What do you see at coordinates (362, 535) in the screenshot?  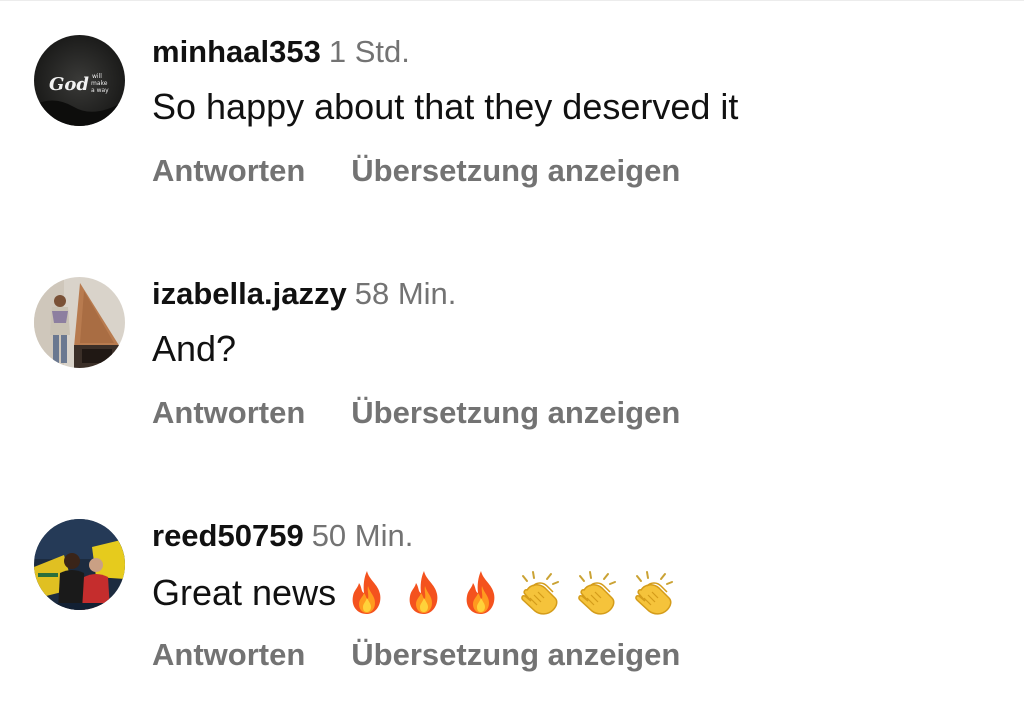 I see `timestamp: 50 Min.` at bounding box center [362, 535].